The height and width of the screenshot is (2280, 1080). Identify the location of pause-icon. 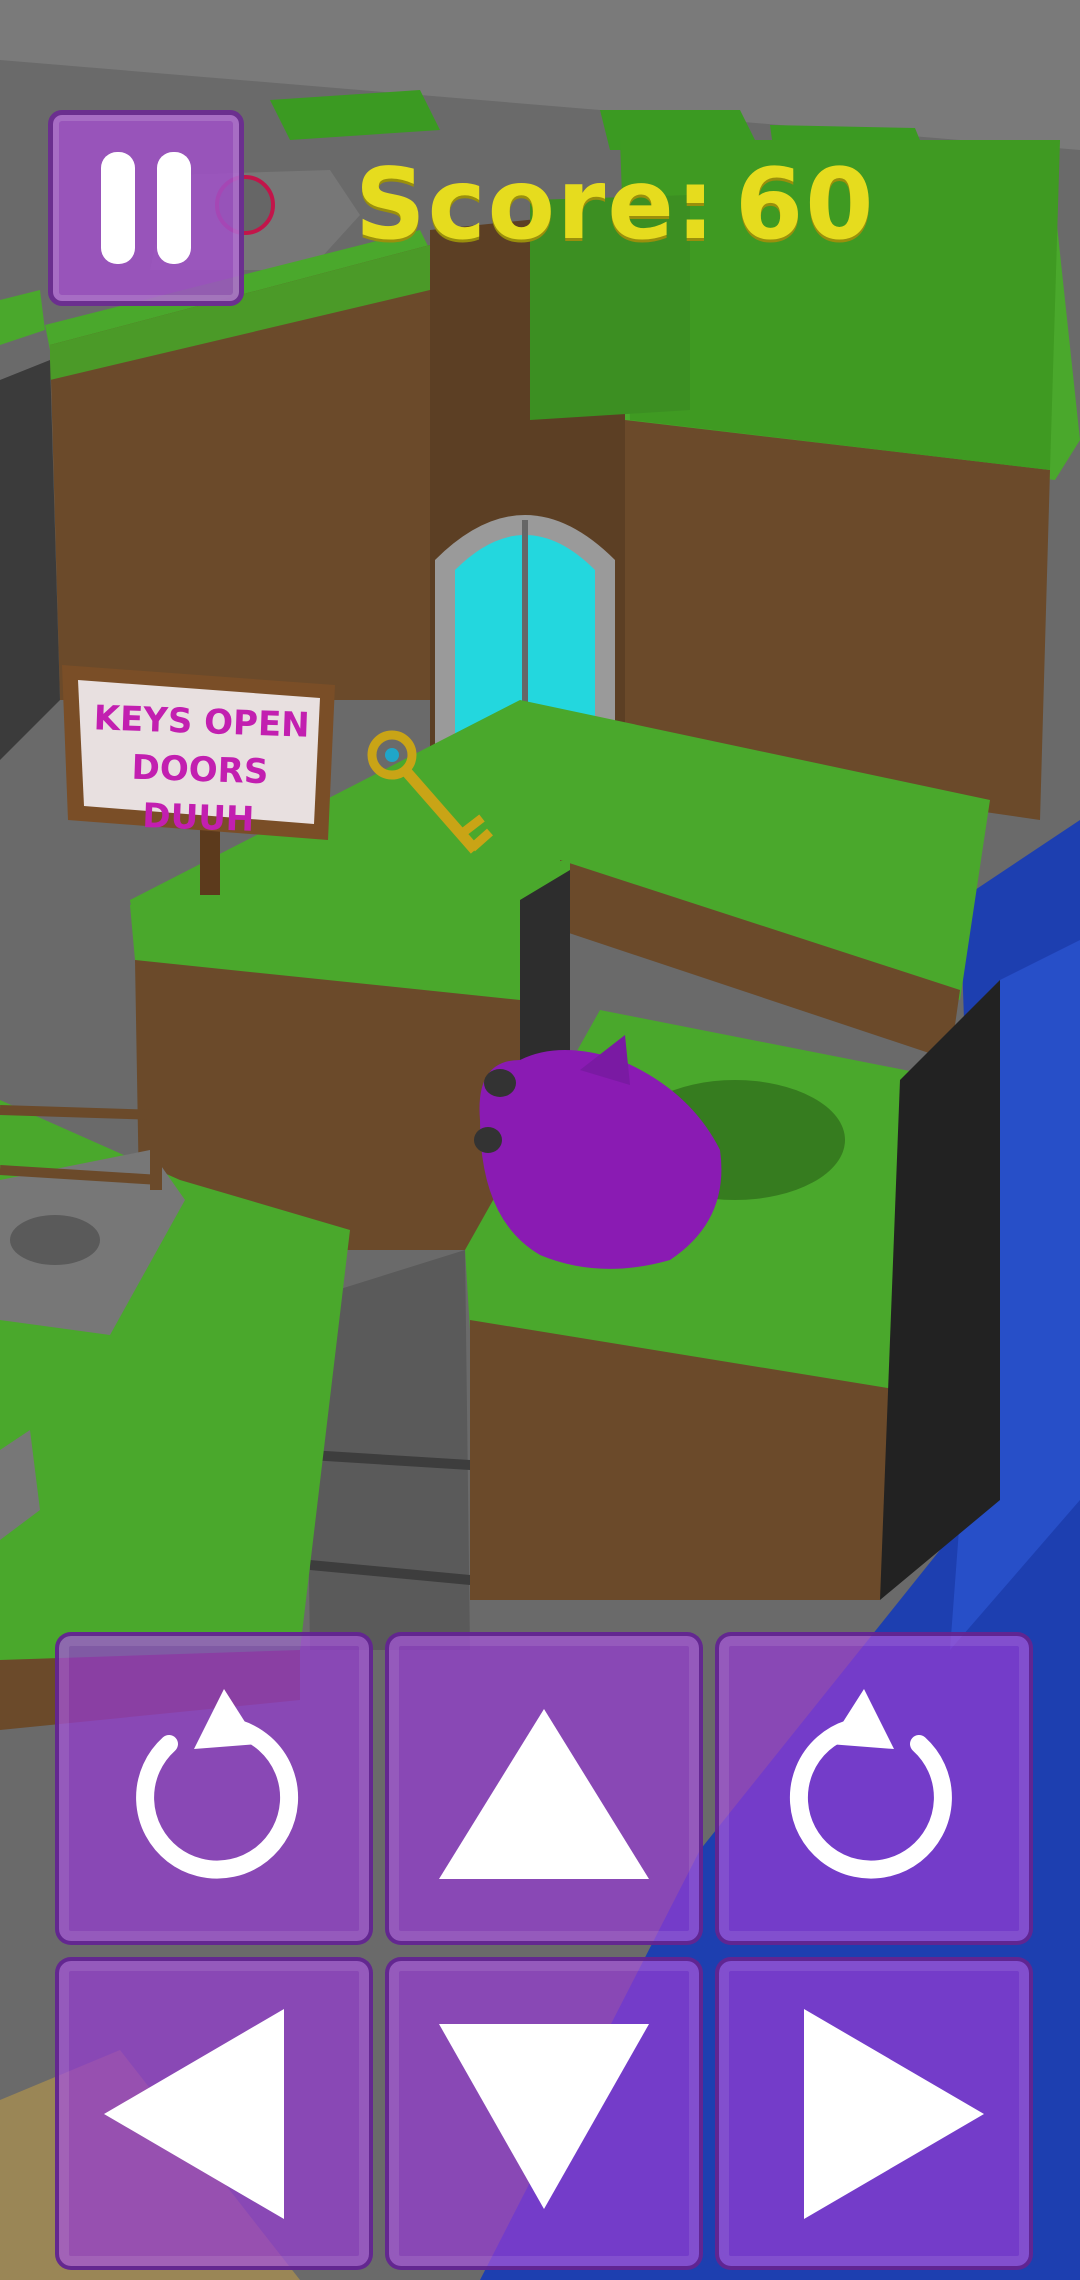
(118, 208).